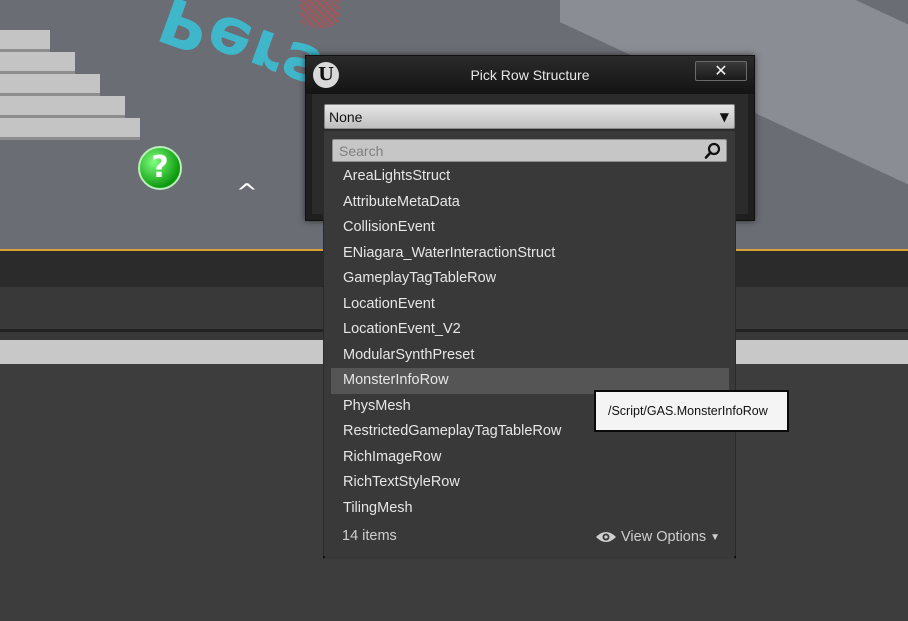 This screenshot has width=908, height=621. I want to click on item-count: 14 items, so click(369, 536).